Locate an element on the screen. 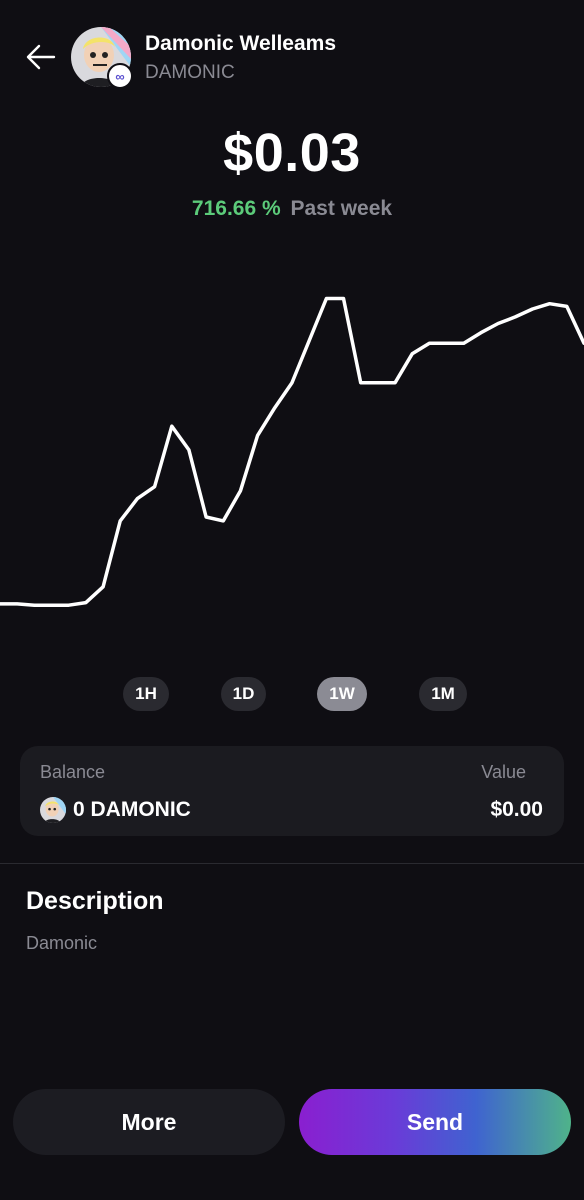  header: ∞ Damonic Welleams DAMONIC is located at coordinates (292, 57).